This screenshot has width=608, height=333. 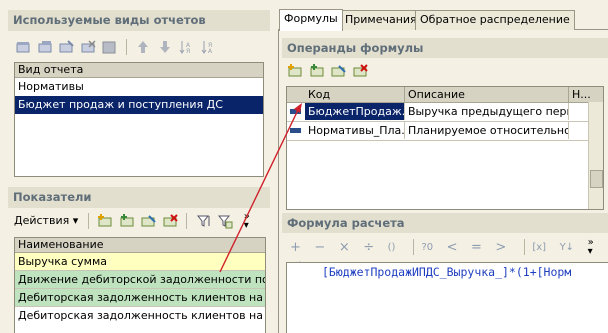 I want to click on move-down-icon, so click(x=165, y=47).